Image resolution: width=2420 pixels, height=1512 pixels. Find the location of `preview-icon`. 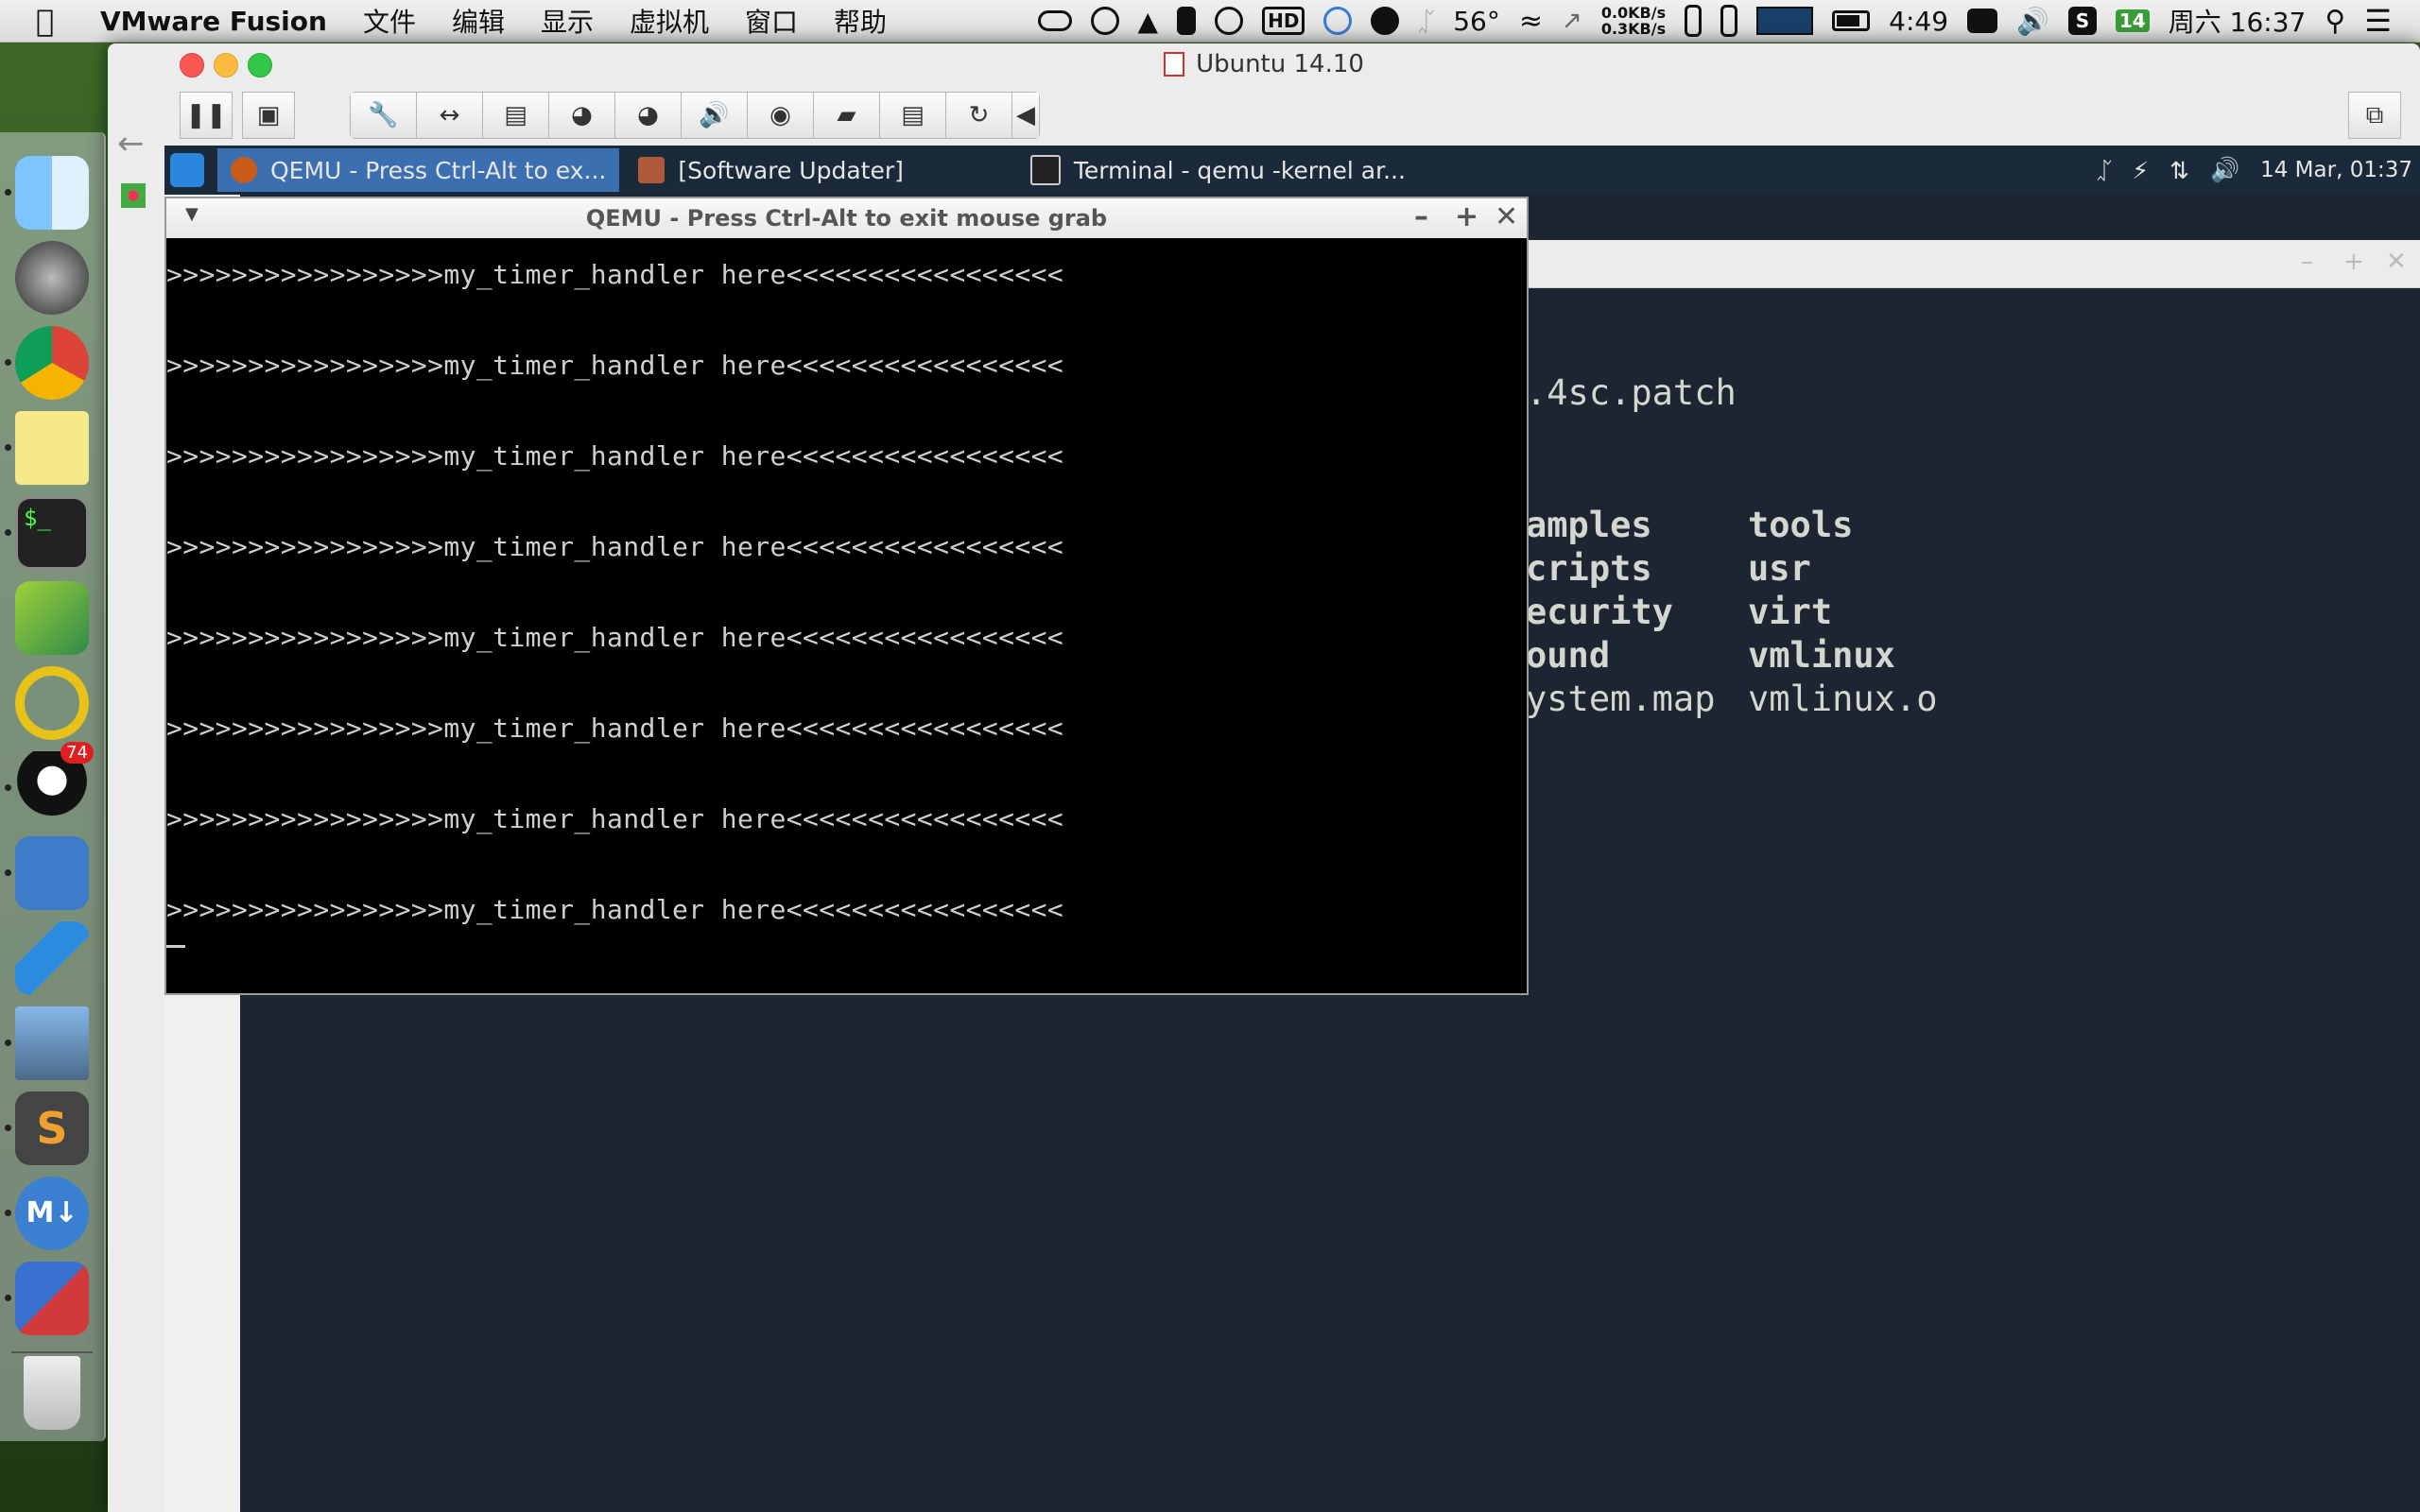

preview-icon is located at coordinates (52, 1043).